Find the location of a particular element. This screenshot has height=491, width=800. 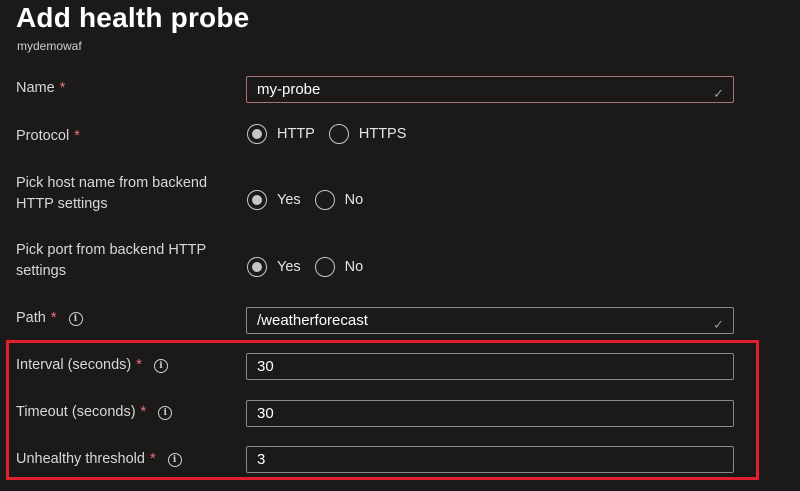

pick-port-yes-radio is located at coordinates (257, 267).